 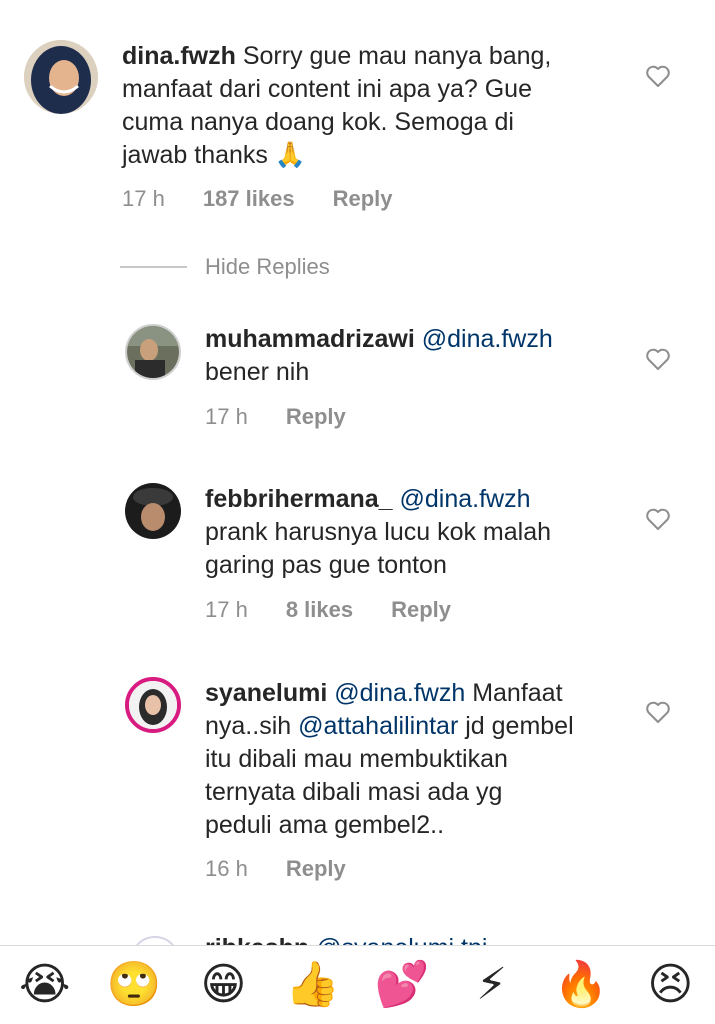 What do you see at coordinates (378, 726) in the screenshot?
I see `mention-link: @attahalilintar` at bounding box center [378, 726].